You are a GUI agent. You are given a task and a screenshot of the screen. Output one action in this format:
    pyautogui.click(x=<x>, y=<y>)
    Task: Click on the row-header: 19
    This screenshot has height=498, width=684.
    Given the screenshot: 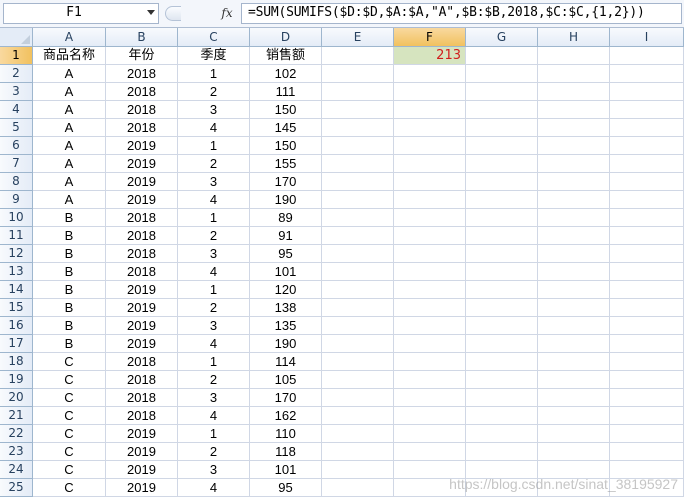 What is the action you would take?
    pyautogui.click(x=16, y=380)
    